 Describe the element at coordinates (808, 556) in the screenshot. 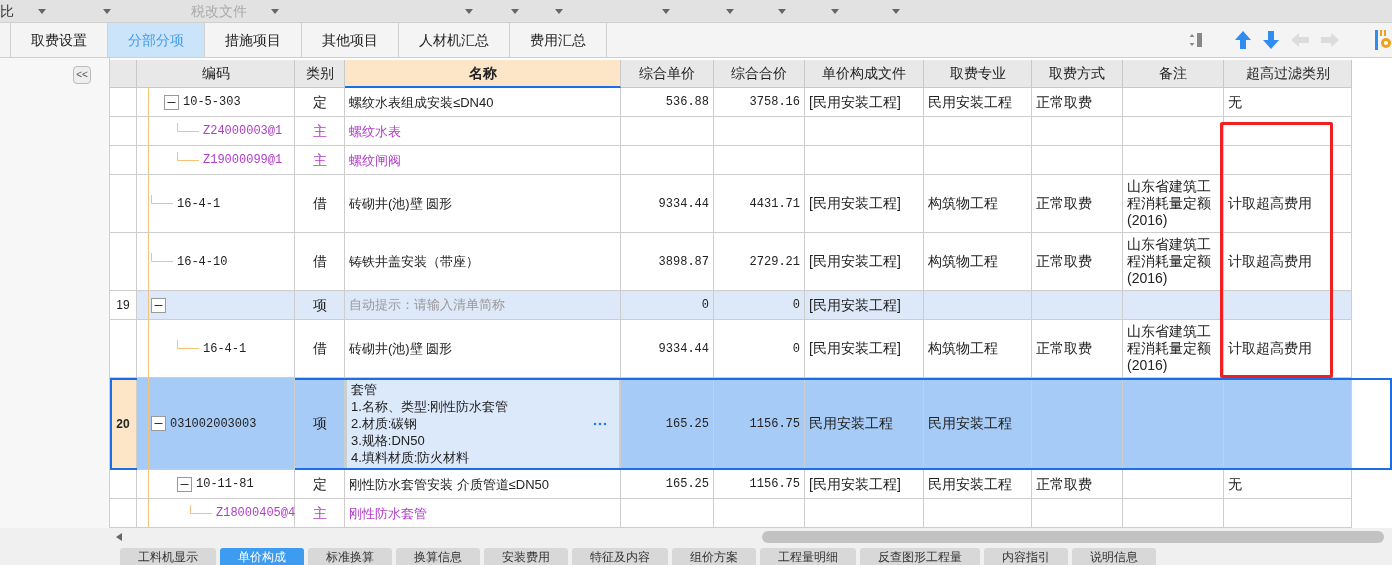

I see `bottom-tab: 工程量明细` at that location.